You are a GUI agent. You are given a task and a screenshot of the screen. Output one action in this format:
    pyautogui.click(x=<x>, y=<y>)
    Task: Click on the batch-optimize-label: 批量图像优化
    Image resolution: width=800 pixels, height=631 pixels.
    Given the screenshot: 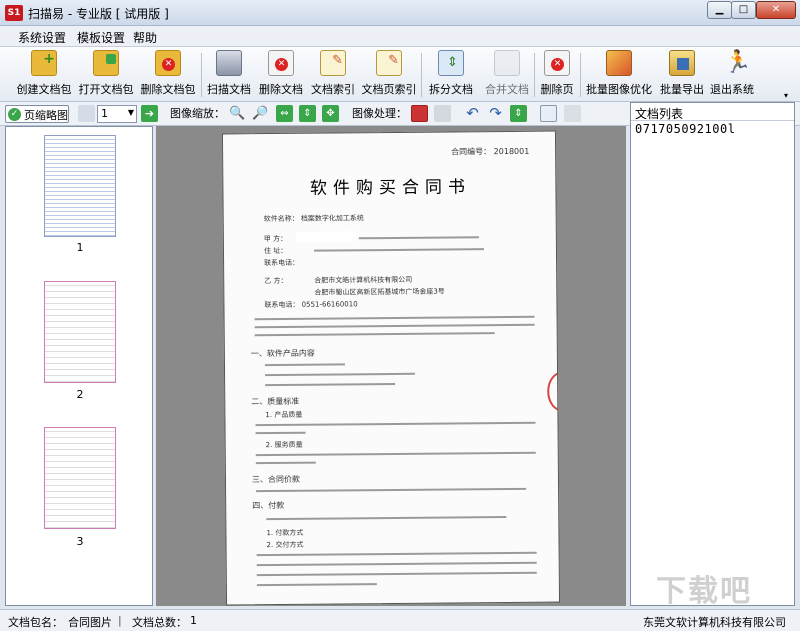 What is the action you would take?
    pyautogui.click(x=619, y=89)
    